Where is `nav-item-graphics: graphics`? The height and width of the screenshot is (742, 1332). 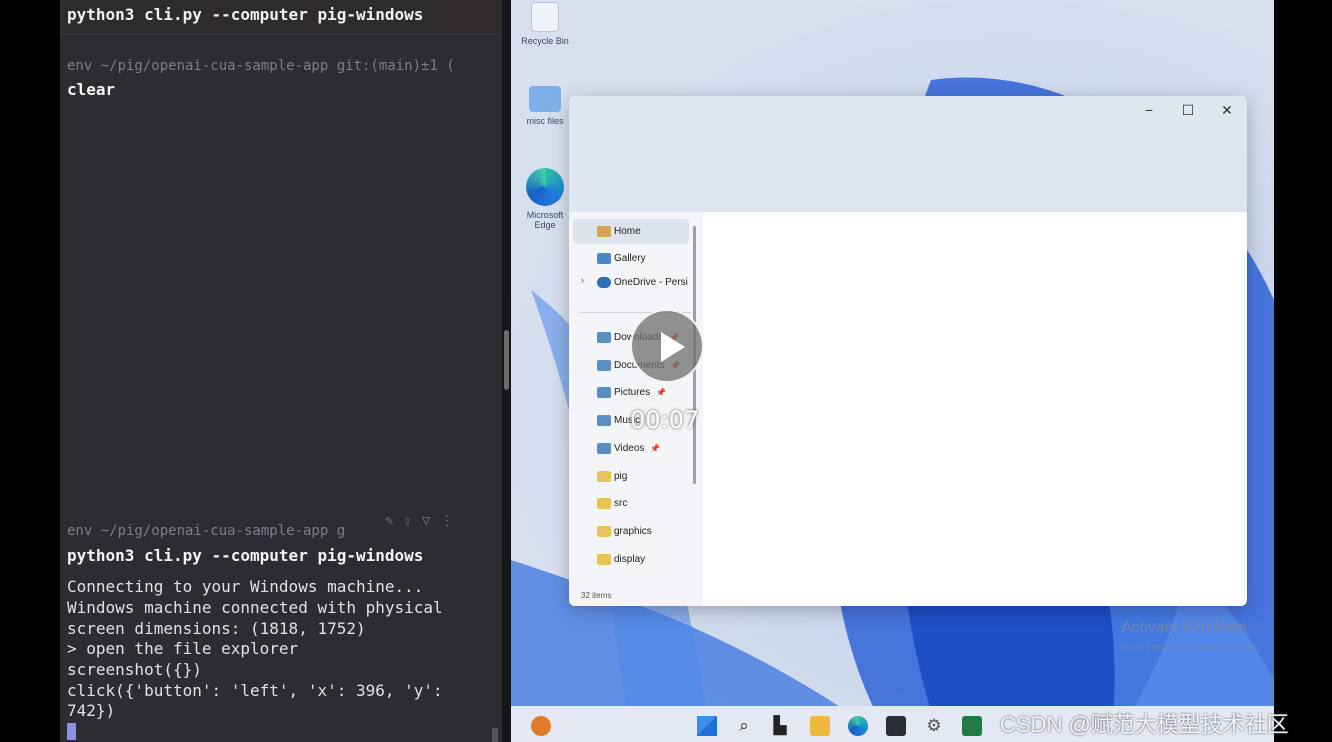
nav-item-graphics: graphics is located at coordinates (624, 531).